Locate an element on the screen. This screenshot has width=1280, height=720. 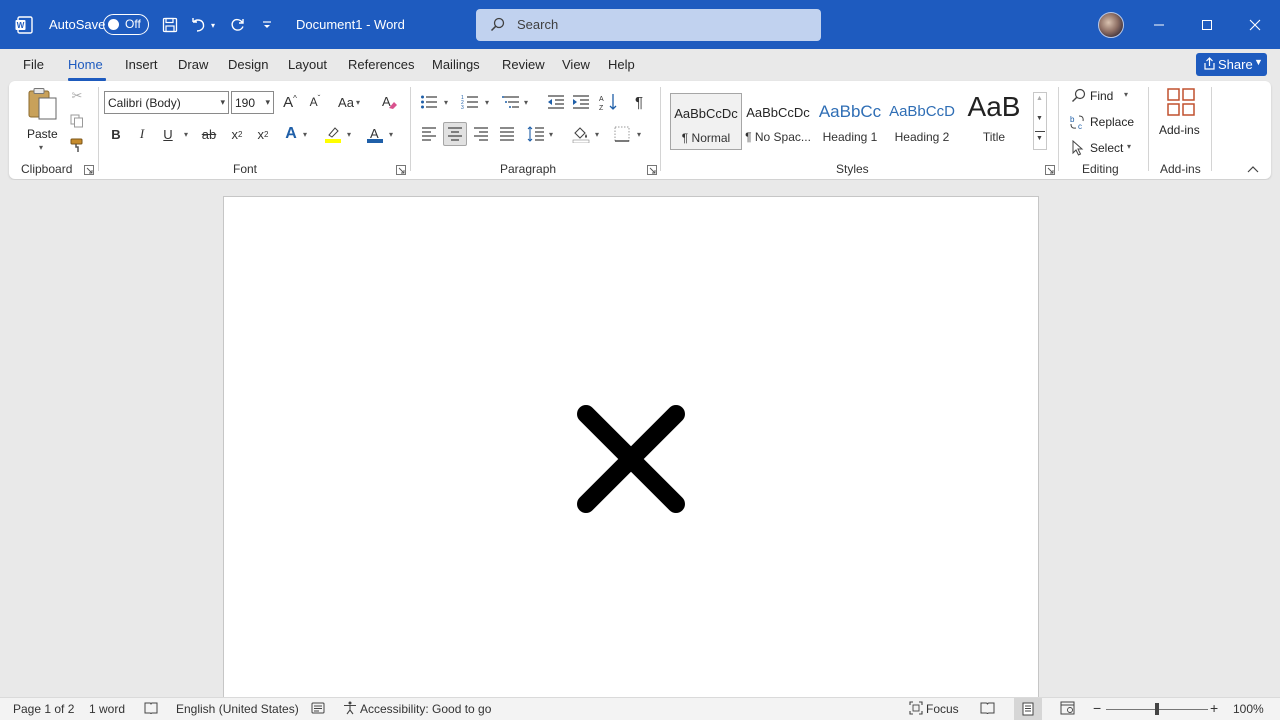
multilevel-list-icon is located at coordinates (511, 102).